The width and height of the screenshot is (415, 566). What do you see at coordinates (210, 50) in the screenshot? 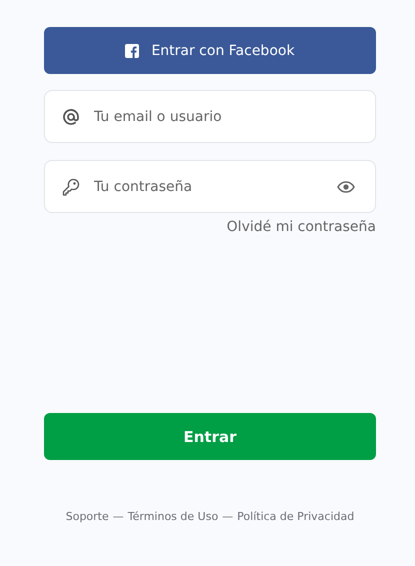
I see `facebook-login-button: Entrar con Facebook` at bounding box center [210, 50].